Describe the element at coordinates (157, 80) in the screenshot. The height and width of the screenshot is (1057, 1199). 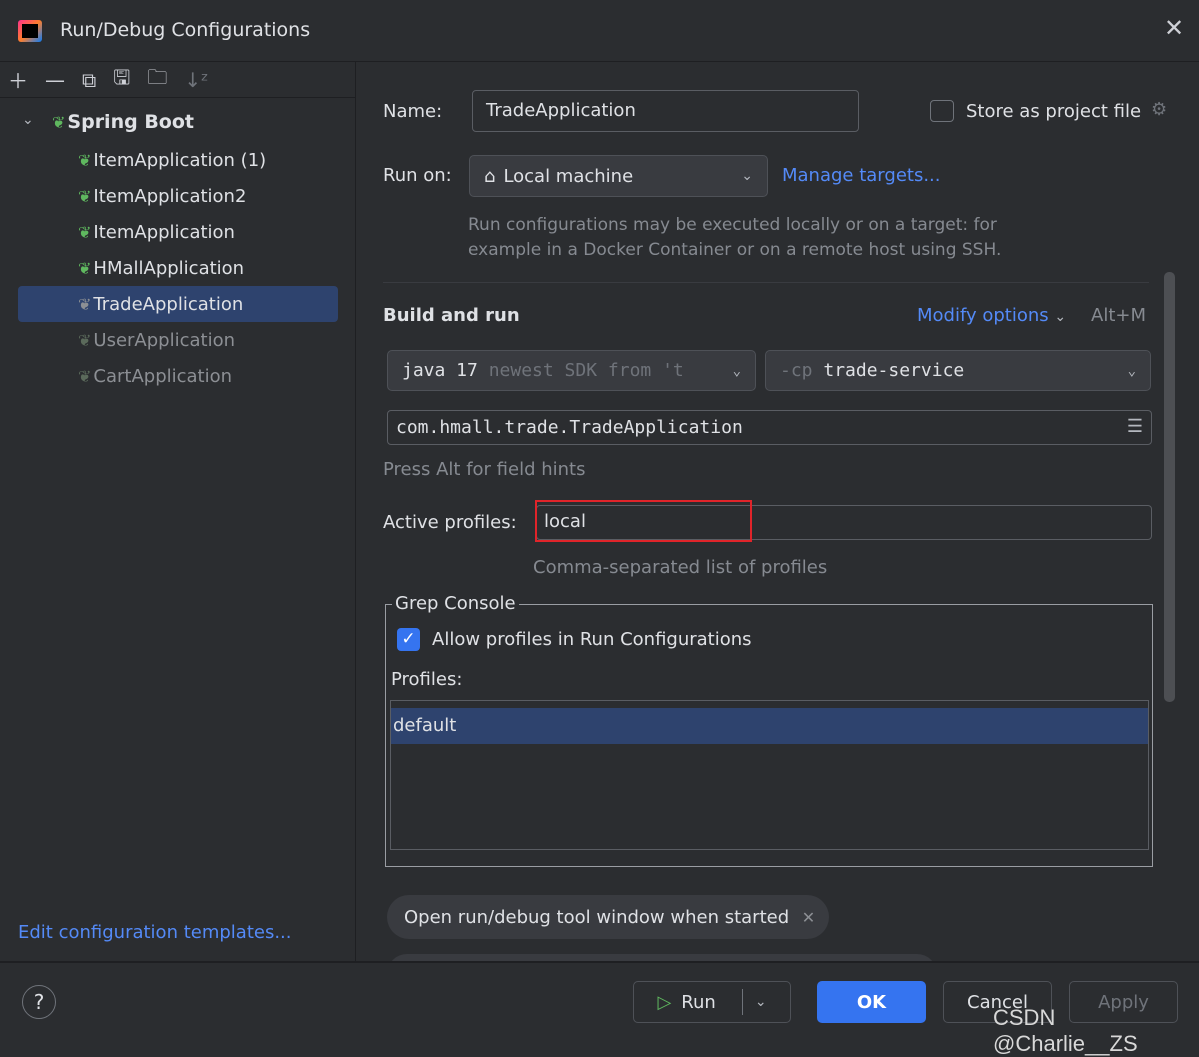
I see `new-folder-icon: 🗀` at that location.